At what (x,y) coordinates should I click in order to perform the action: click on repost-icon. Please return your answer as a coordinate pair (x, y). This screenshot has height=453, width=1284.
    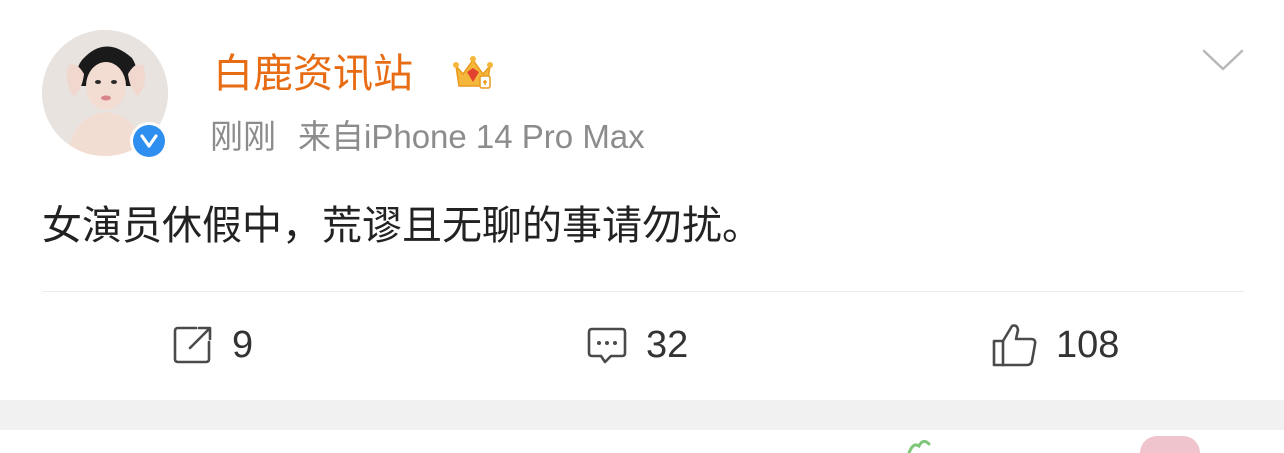
    Looking at the image, I should click on (192, 345).